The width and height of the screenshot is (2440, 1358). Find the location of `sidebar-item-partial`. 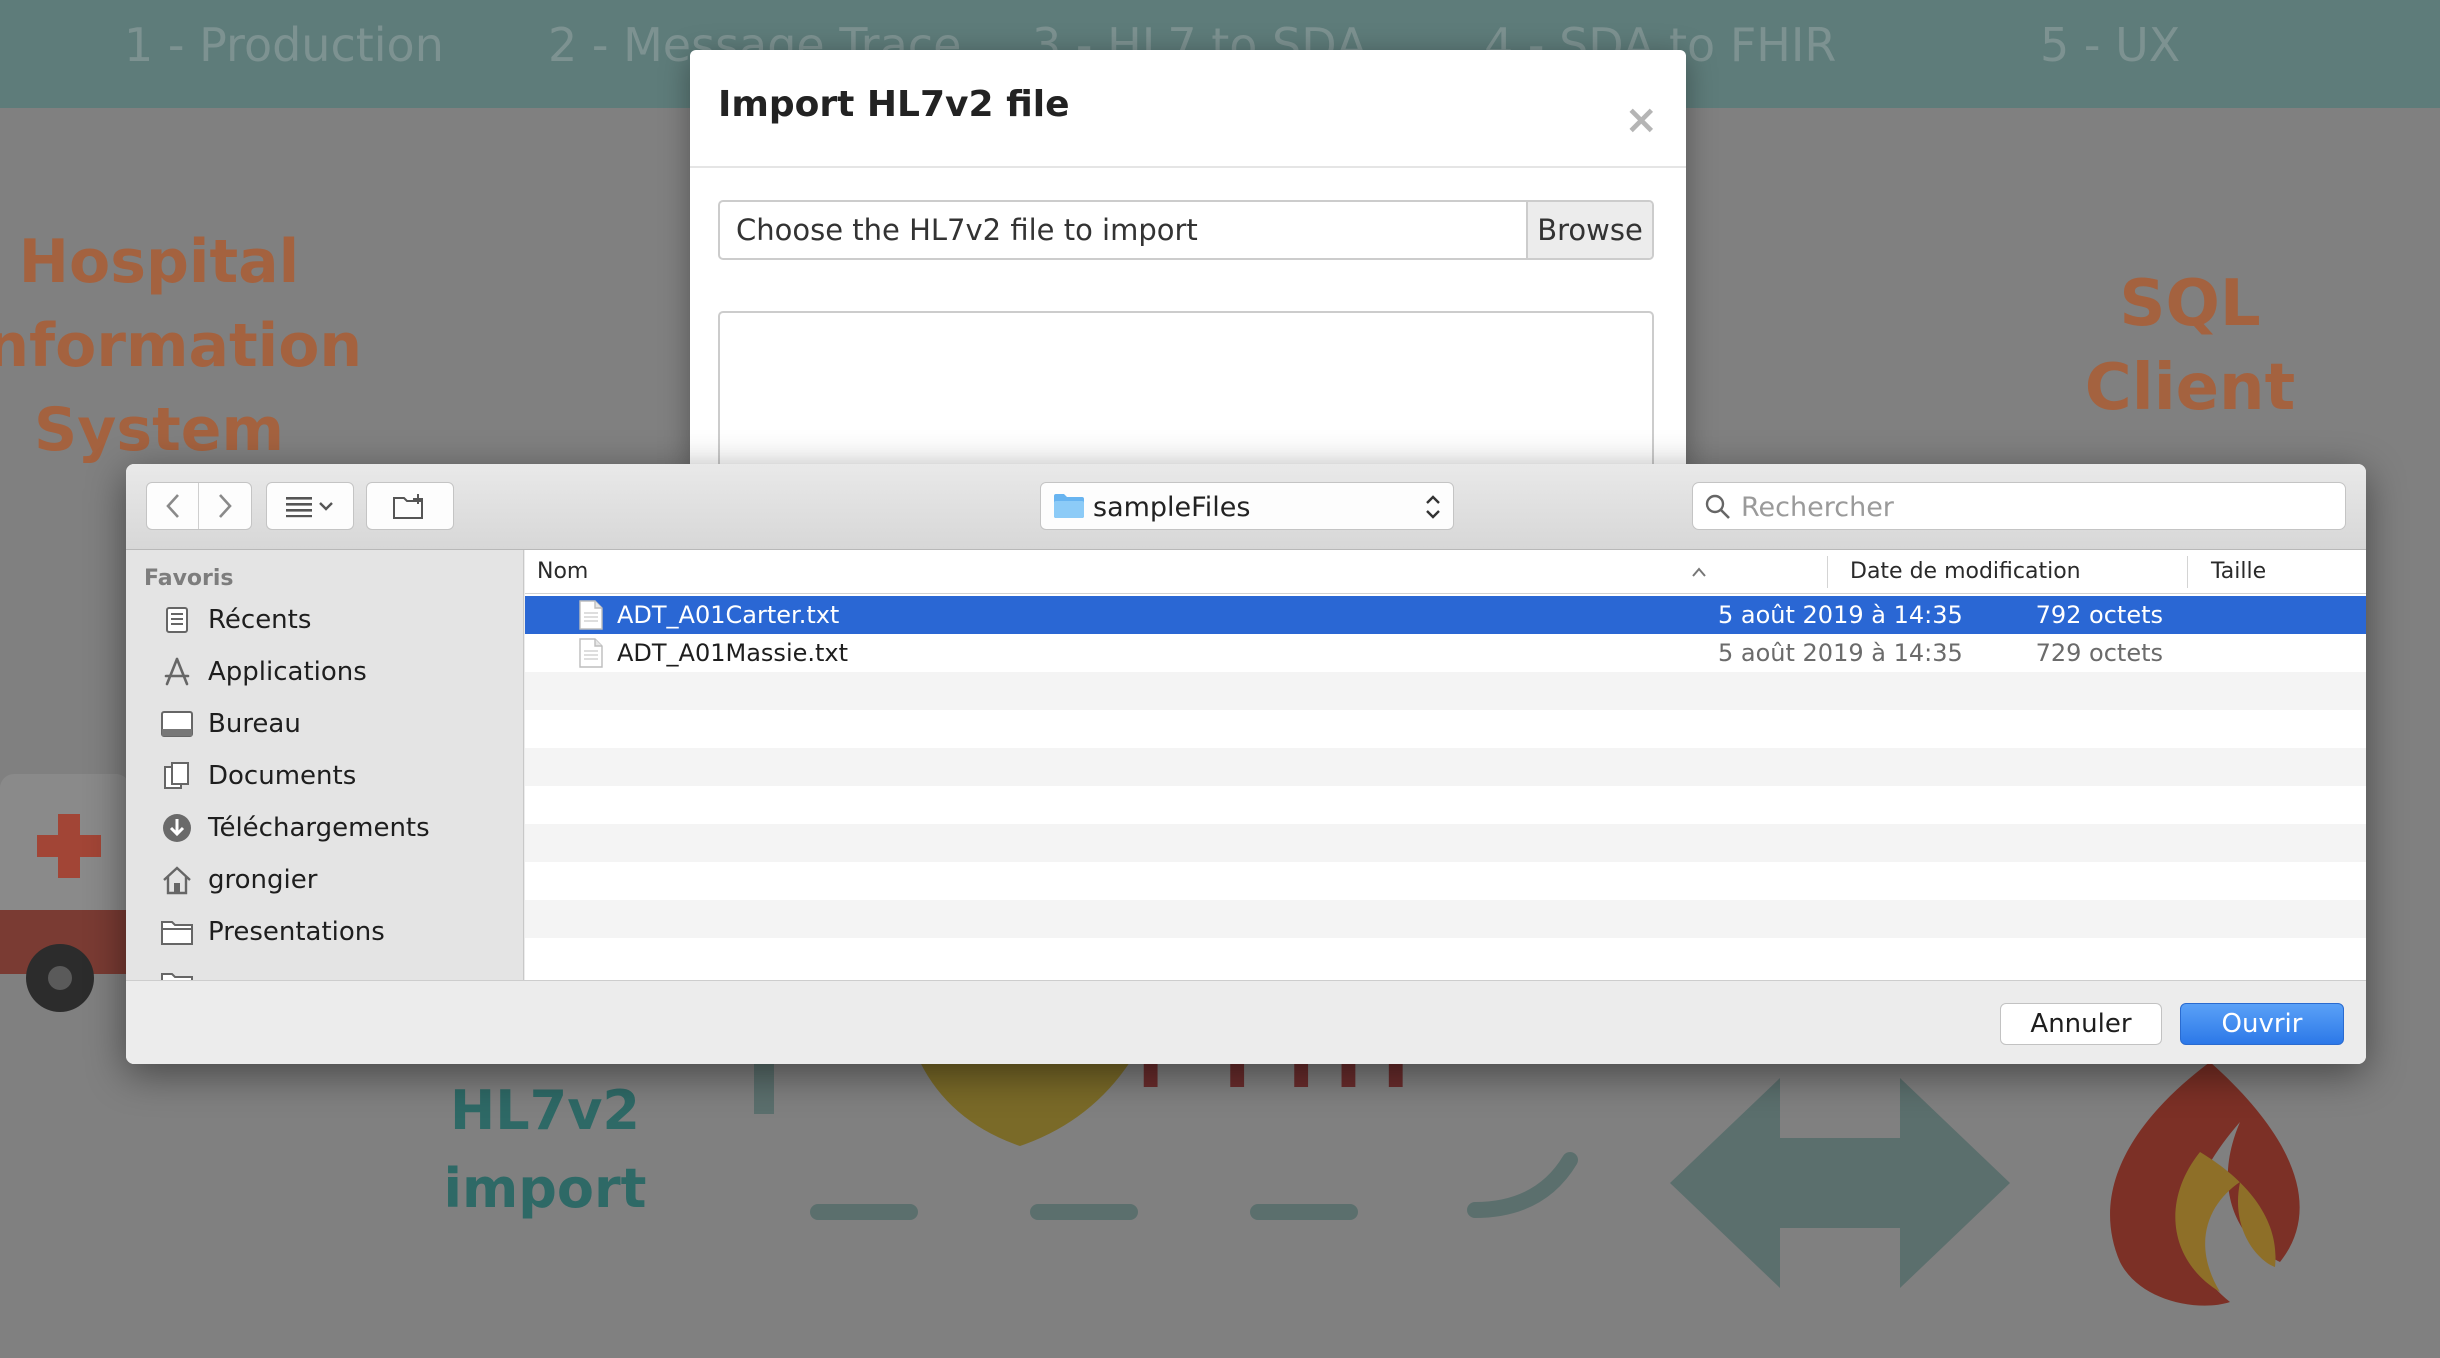

sidebar-item-partial is located at coordinates (335, 971).